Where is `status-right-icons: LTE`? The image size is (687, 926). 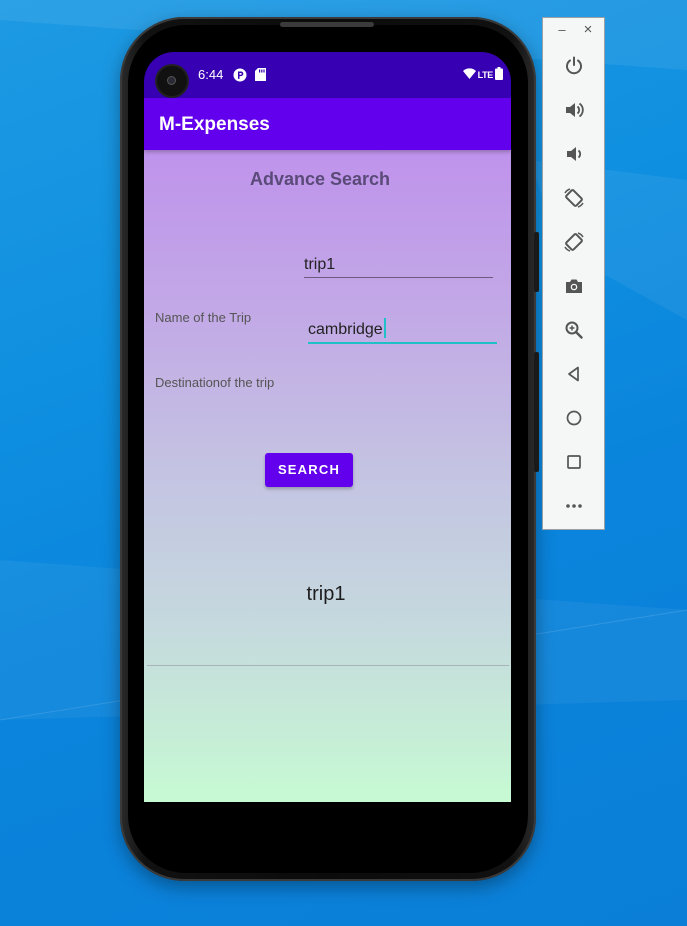 status-right-icons: LTE is located at coordinates (482, 75).